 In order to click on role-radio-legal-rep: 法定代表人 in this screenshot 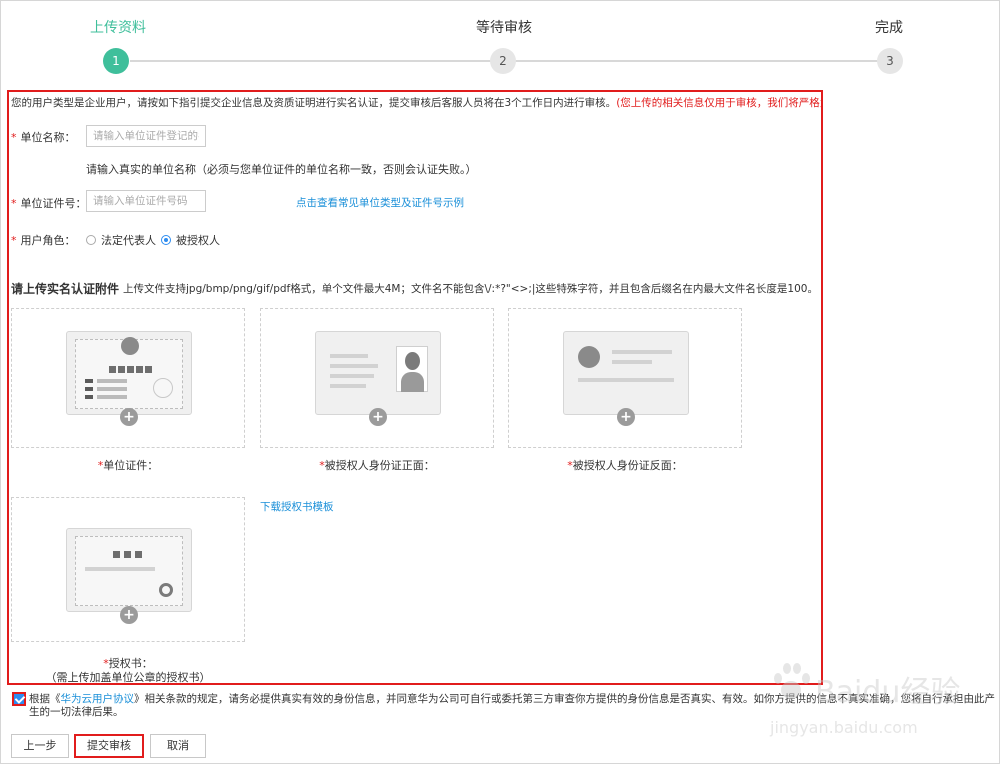, I will do `click(121, 240)`.